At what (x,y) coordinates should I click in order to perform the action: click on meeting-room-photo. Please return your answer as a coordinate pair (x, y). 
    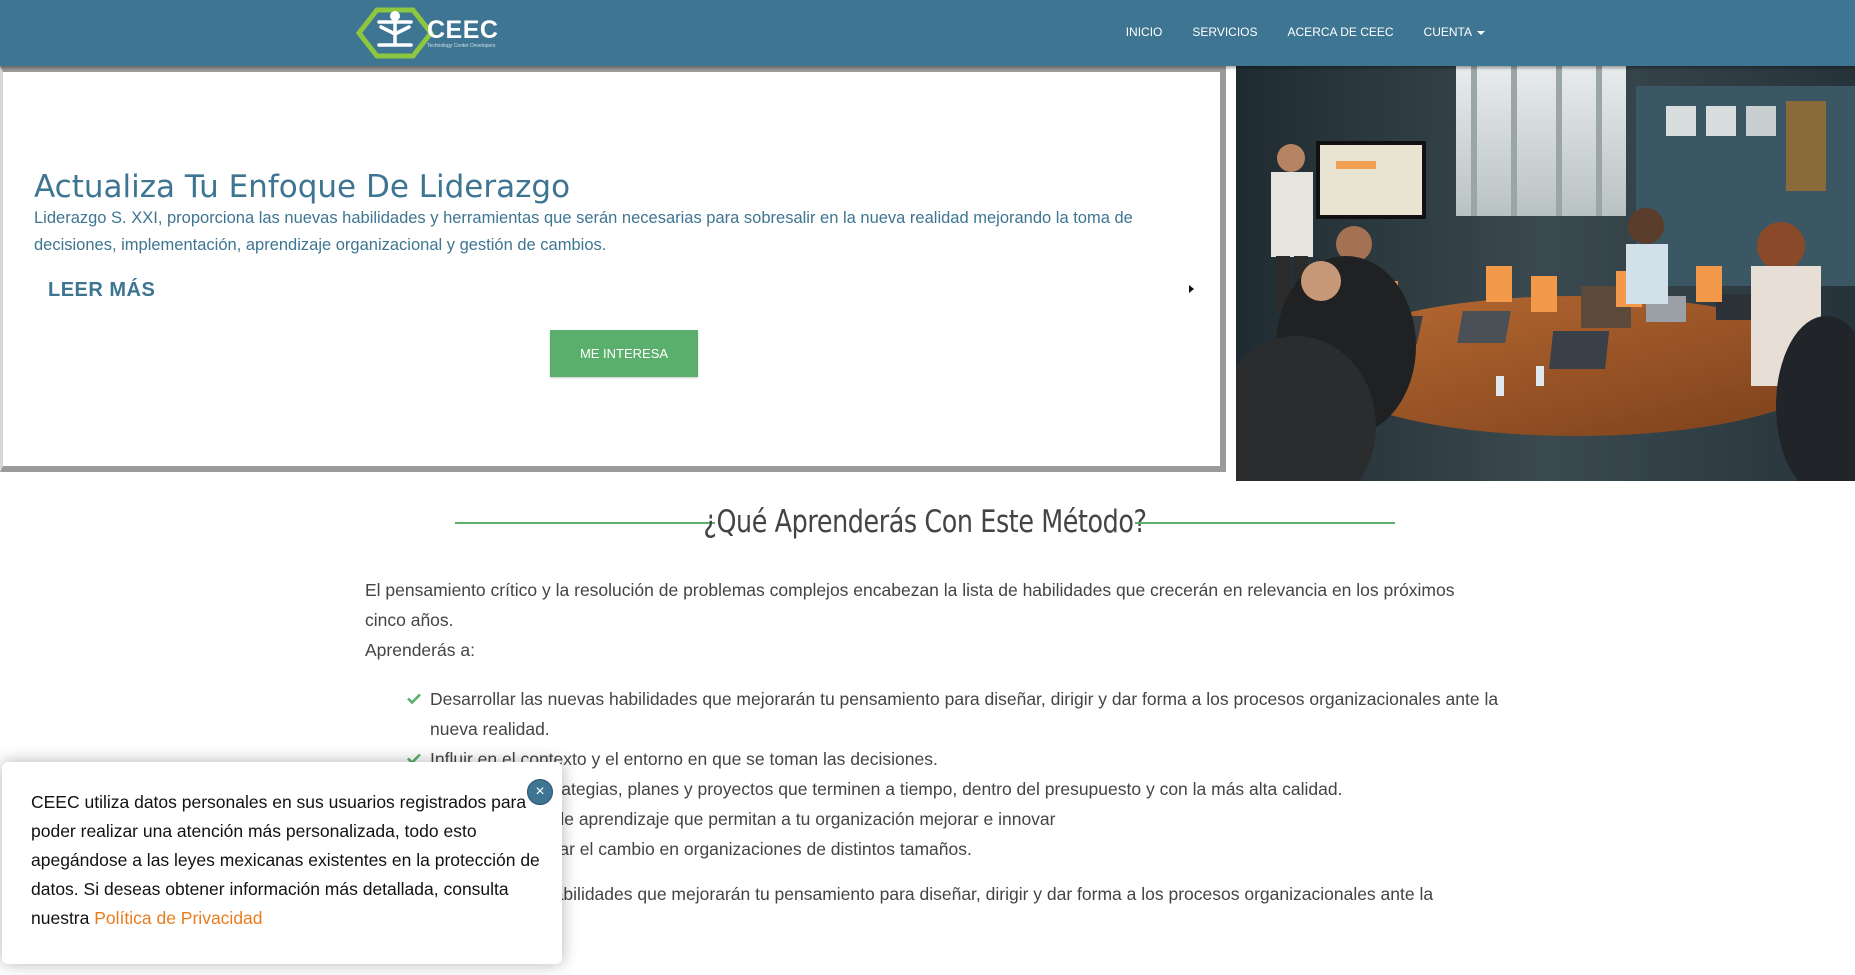
    Looking at the image, I should click on (1545, 273).